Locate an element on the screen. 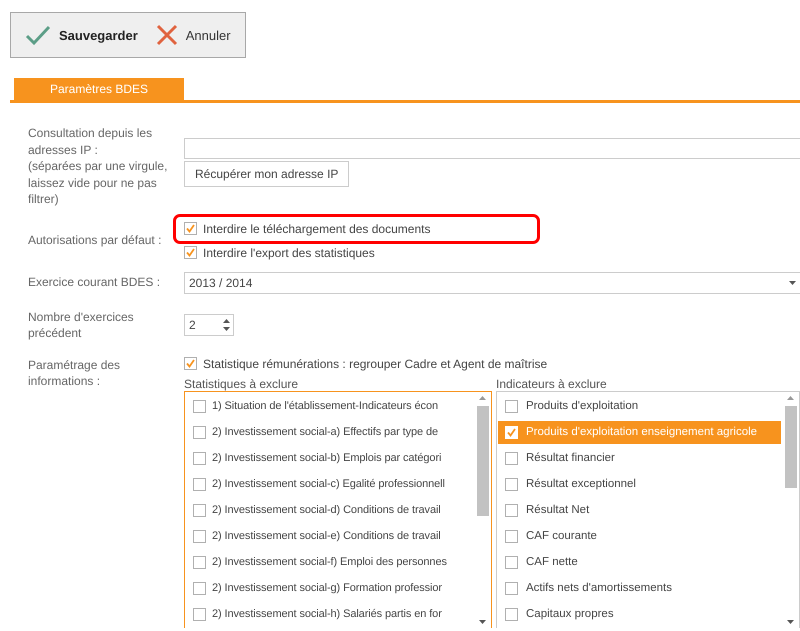 This screenshot has width=800, height=631. list-item: 2) Investissement social-e) Conditions de travail is located at coordinates (329, 536).